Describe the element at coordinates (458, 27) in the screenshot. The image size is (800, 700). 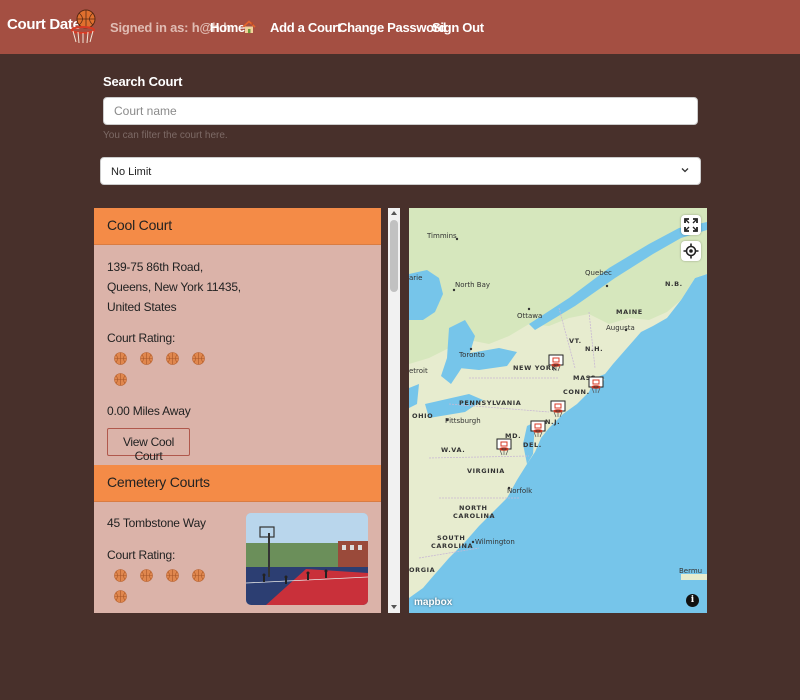
I see `nav-sign-out: Sign Out` at that location.